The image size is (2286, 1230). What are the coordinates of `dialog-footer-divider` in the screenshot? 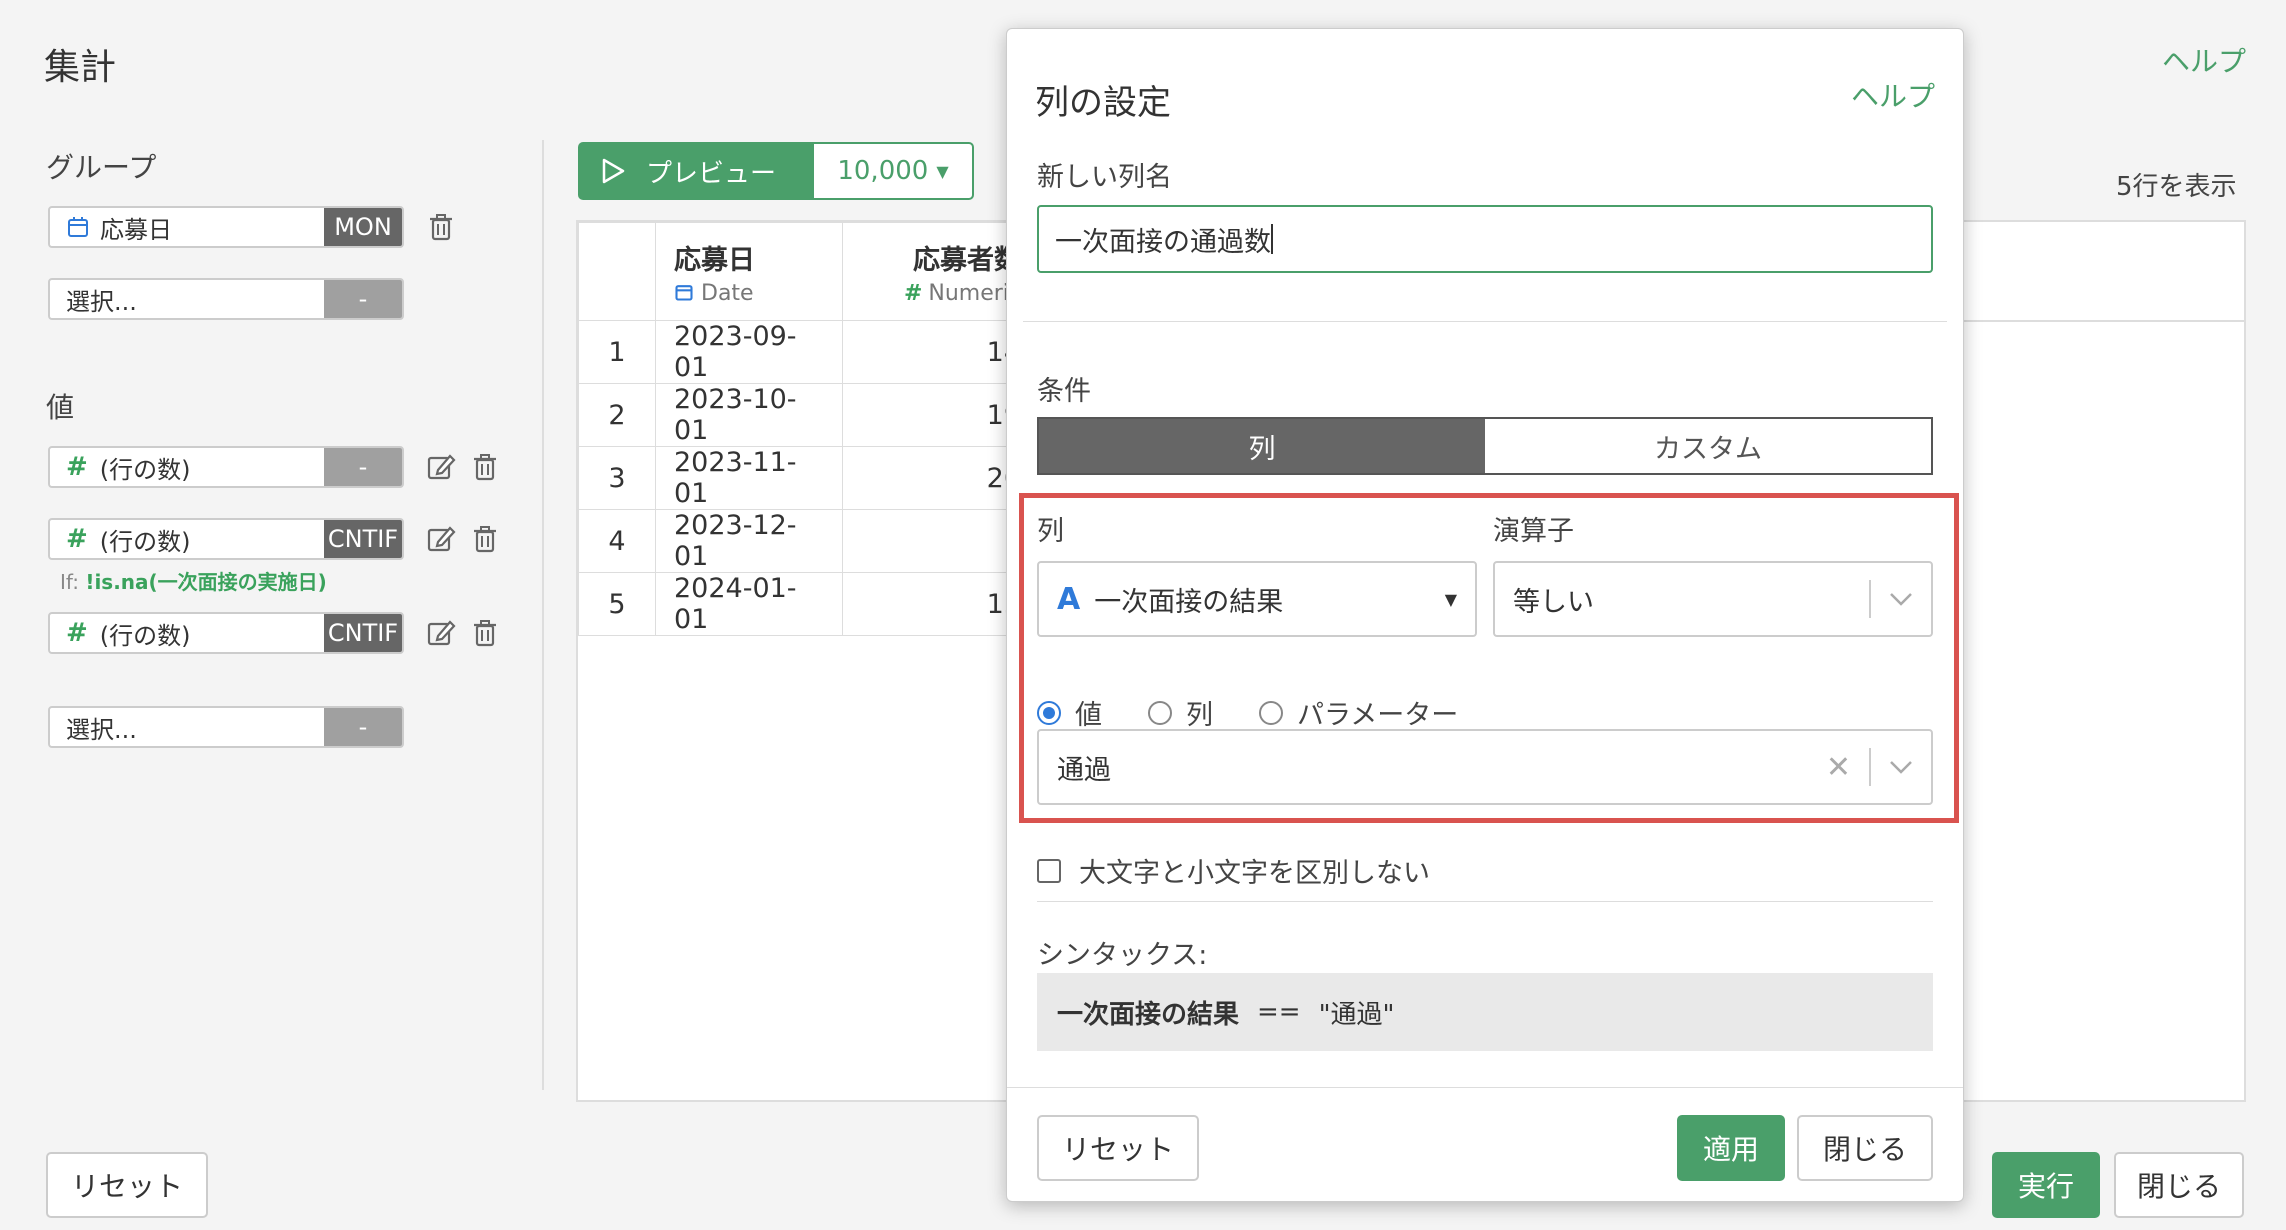 It's located at (1485, 1087).